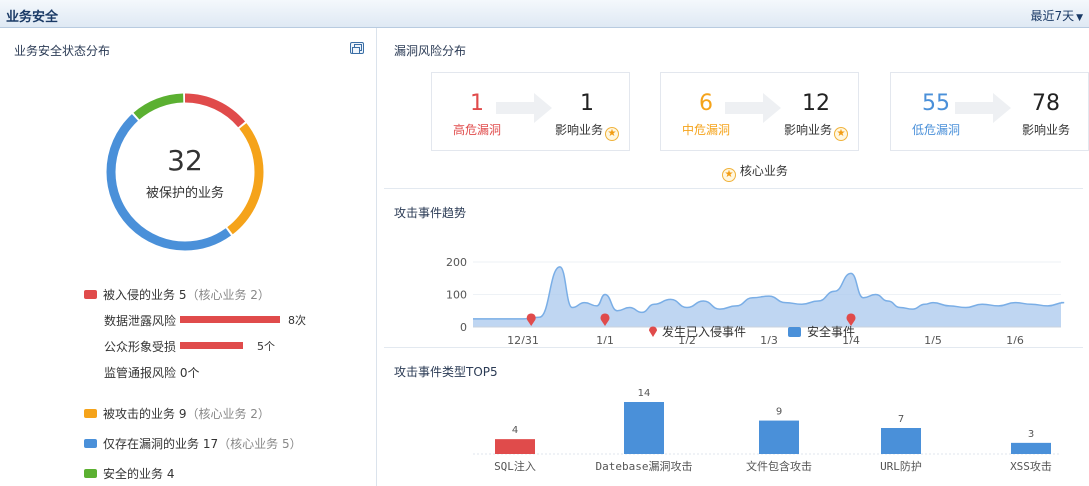 The image size is (1089, 486). I want to click on affected-count: 1, so click(587, 103).